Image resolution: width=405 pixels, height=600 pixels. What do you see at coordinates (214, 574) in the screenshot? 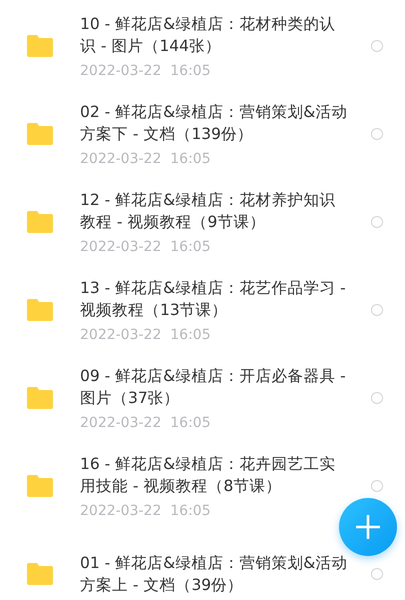
I see `file-title: 01 - 鲜花店&绿植店：营销策划&活动方案上 - 文档（39份）` at bounding box center [214, 574].